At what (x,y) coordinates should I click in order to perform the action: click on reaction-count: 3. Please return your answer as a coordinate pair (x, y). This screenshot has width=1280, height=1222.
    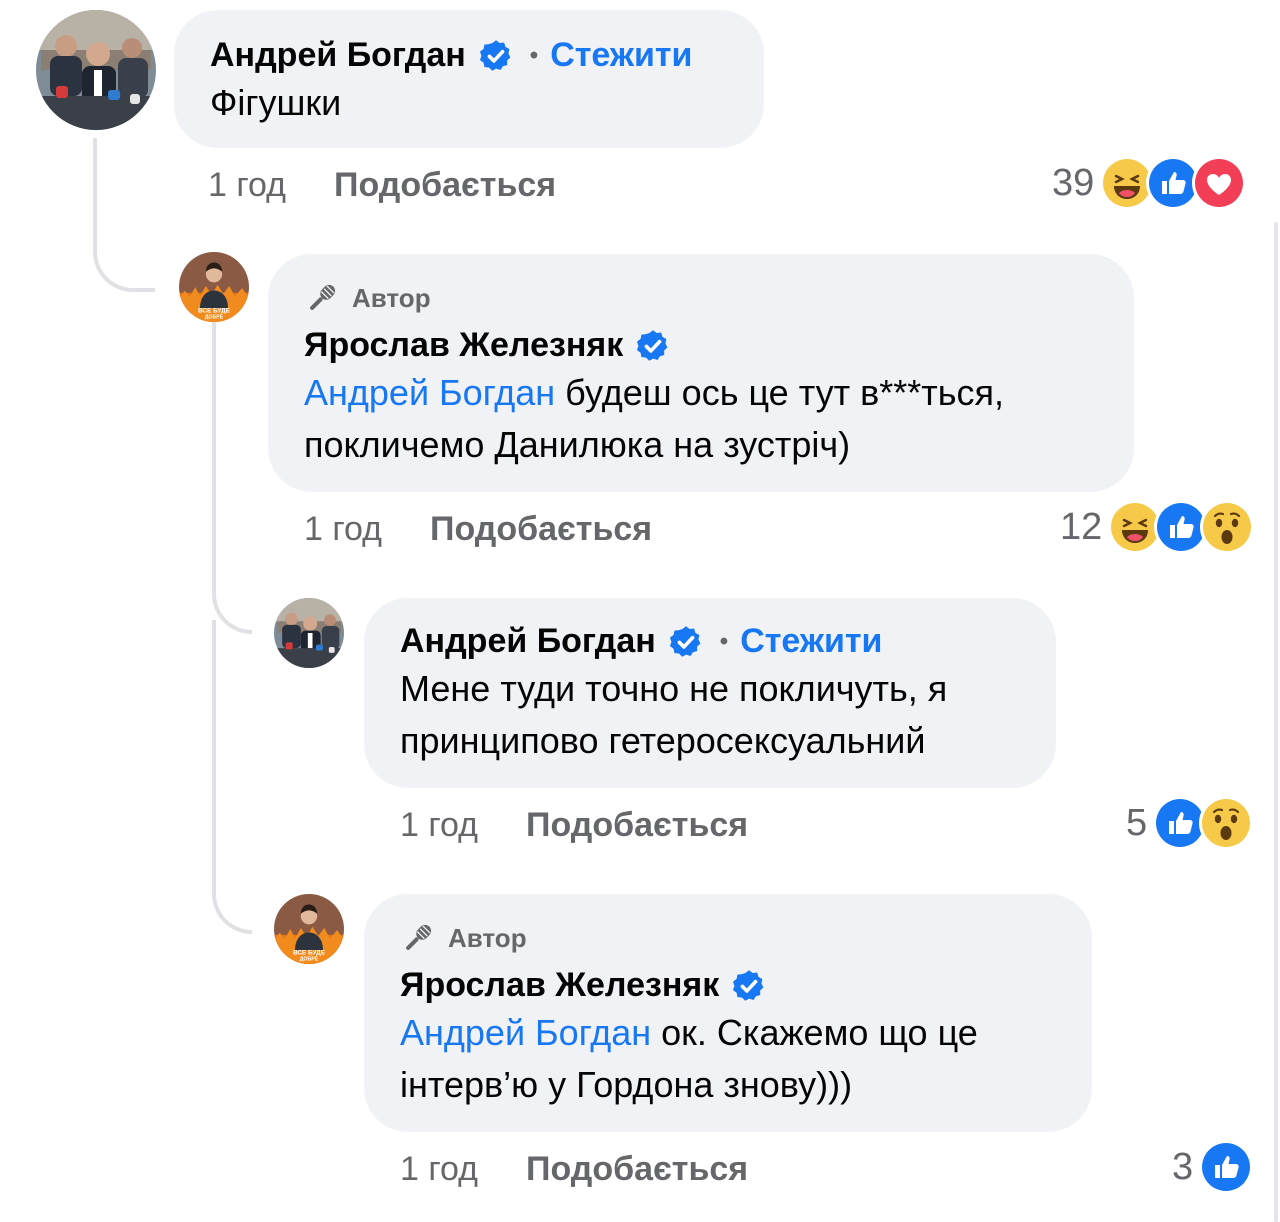
    Looking at the image, I should click on (1183, 1166).